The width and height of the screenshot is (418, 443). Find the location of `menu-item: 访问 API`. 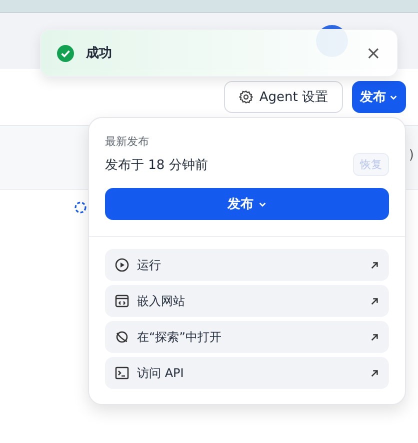

menu-item: 访问 API is located at coordinates (247, 373).